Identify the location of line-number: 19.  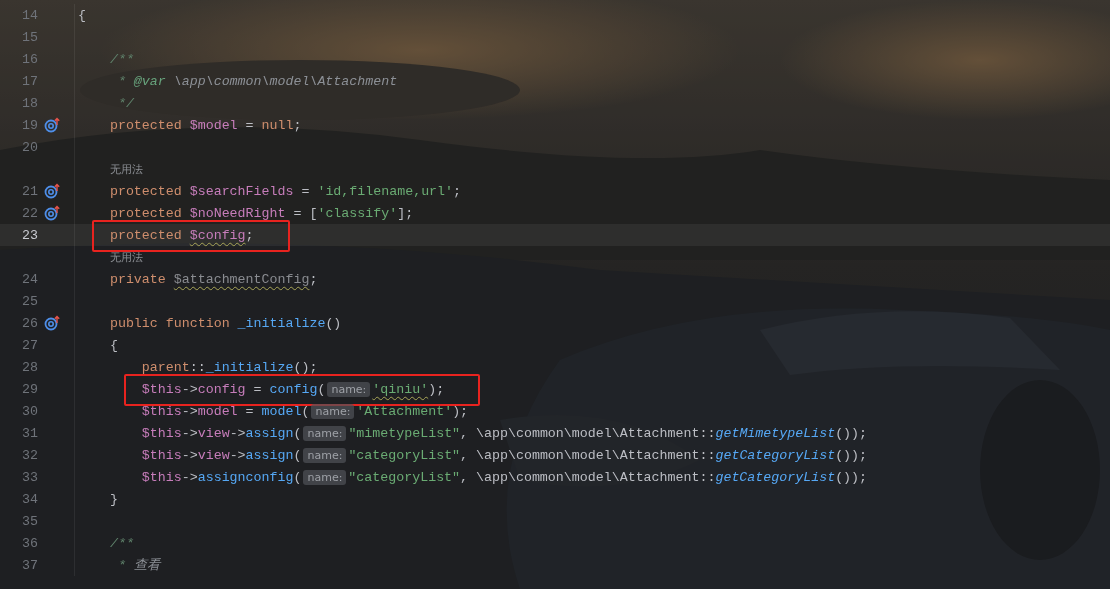
(29, 125).